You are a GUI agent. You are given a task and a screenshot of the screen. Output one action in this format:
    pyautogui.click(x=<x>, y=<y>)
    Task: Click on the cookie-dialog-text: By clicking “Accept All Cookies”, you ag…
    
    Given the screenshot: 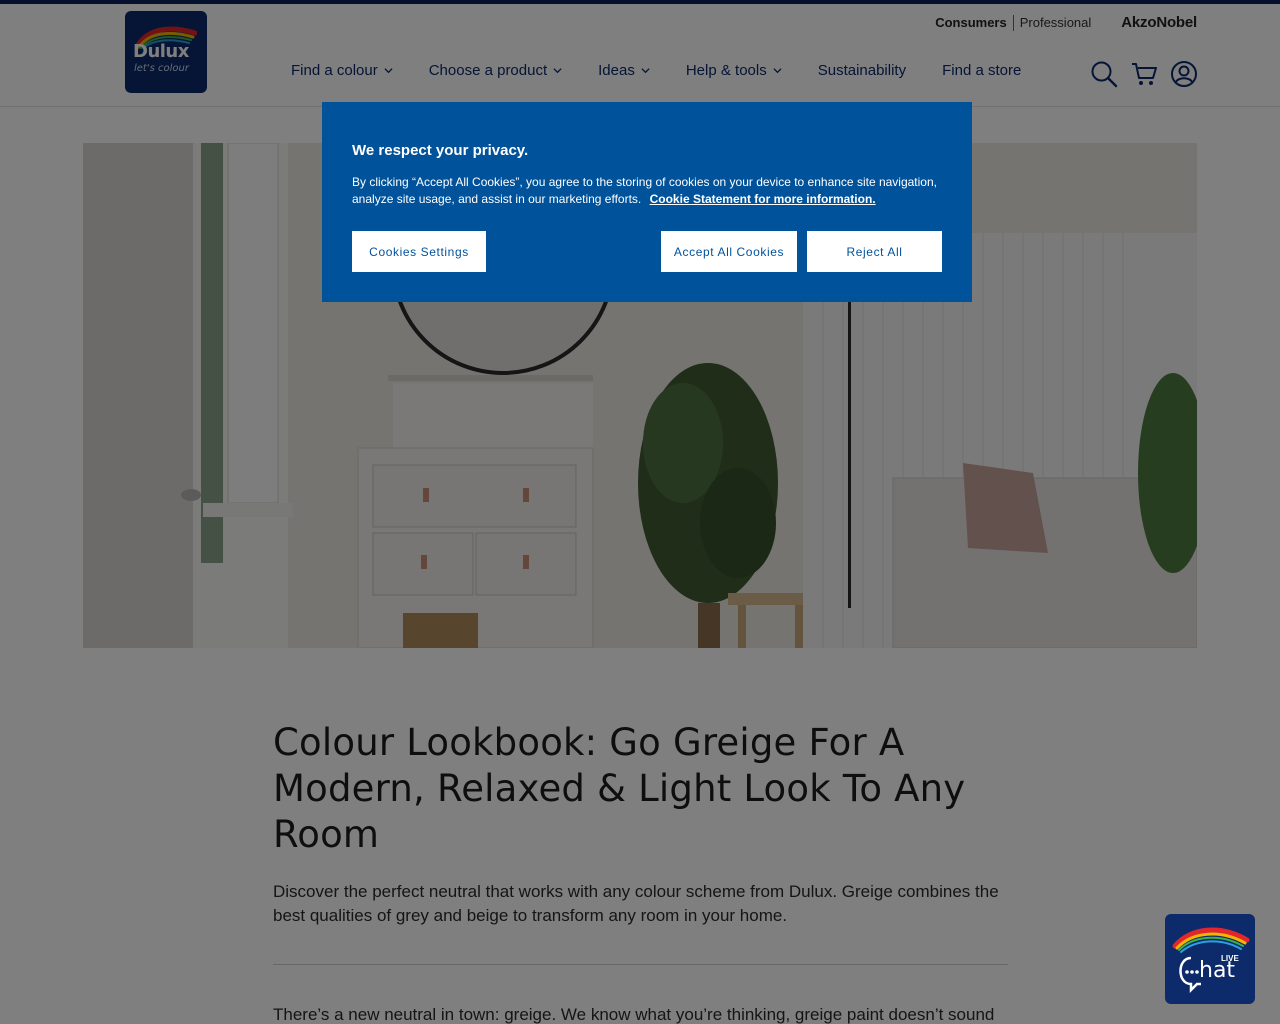 What is the action you would take?
    pyautogui.click(x=647, y=191)
    